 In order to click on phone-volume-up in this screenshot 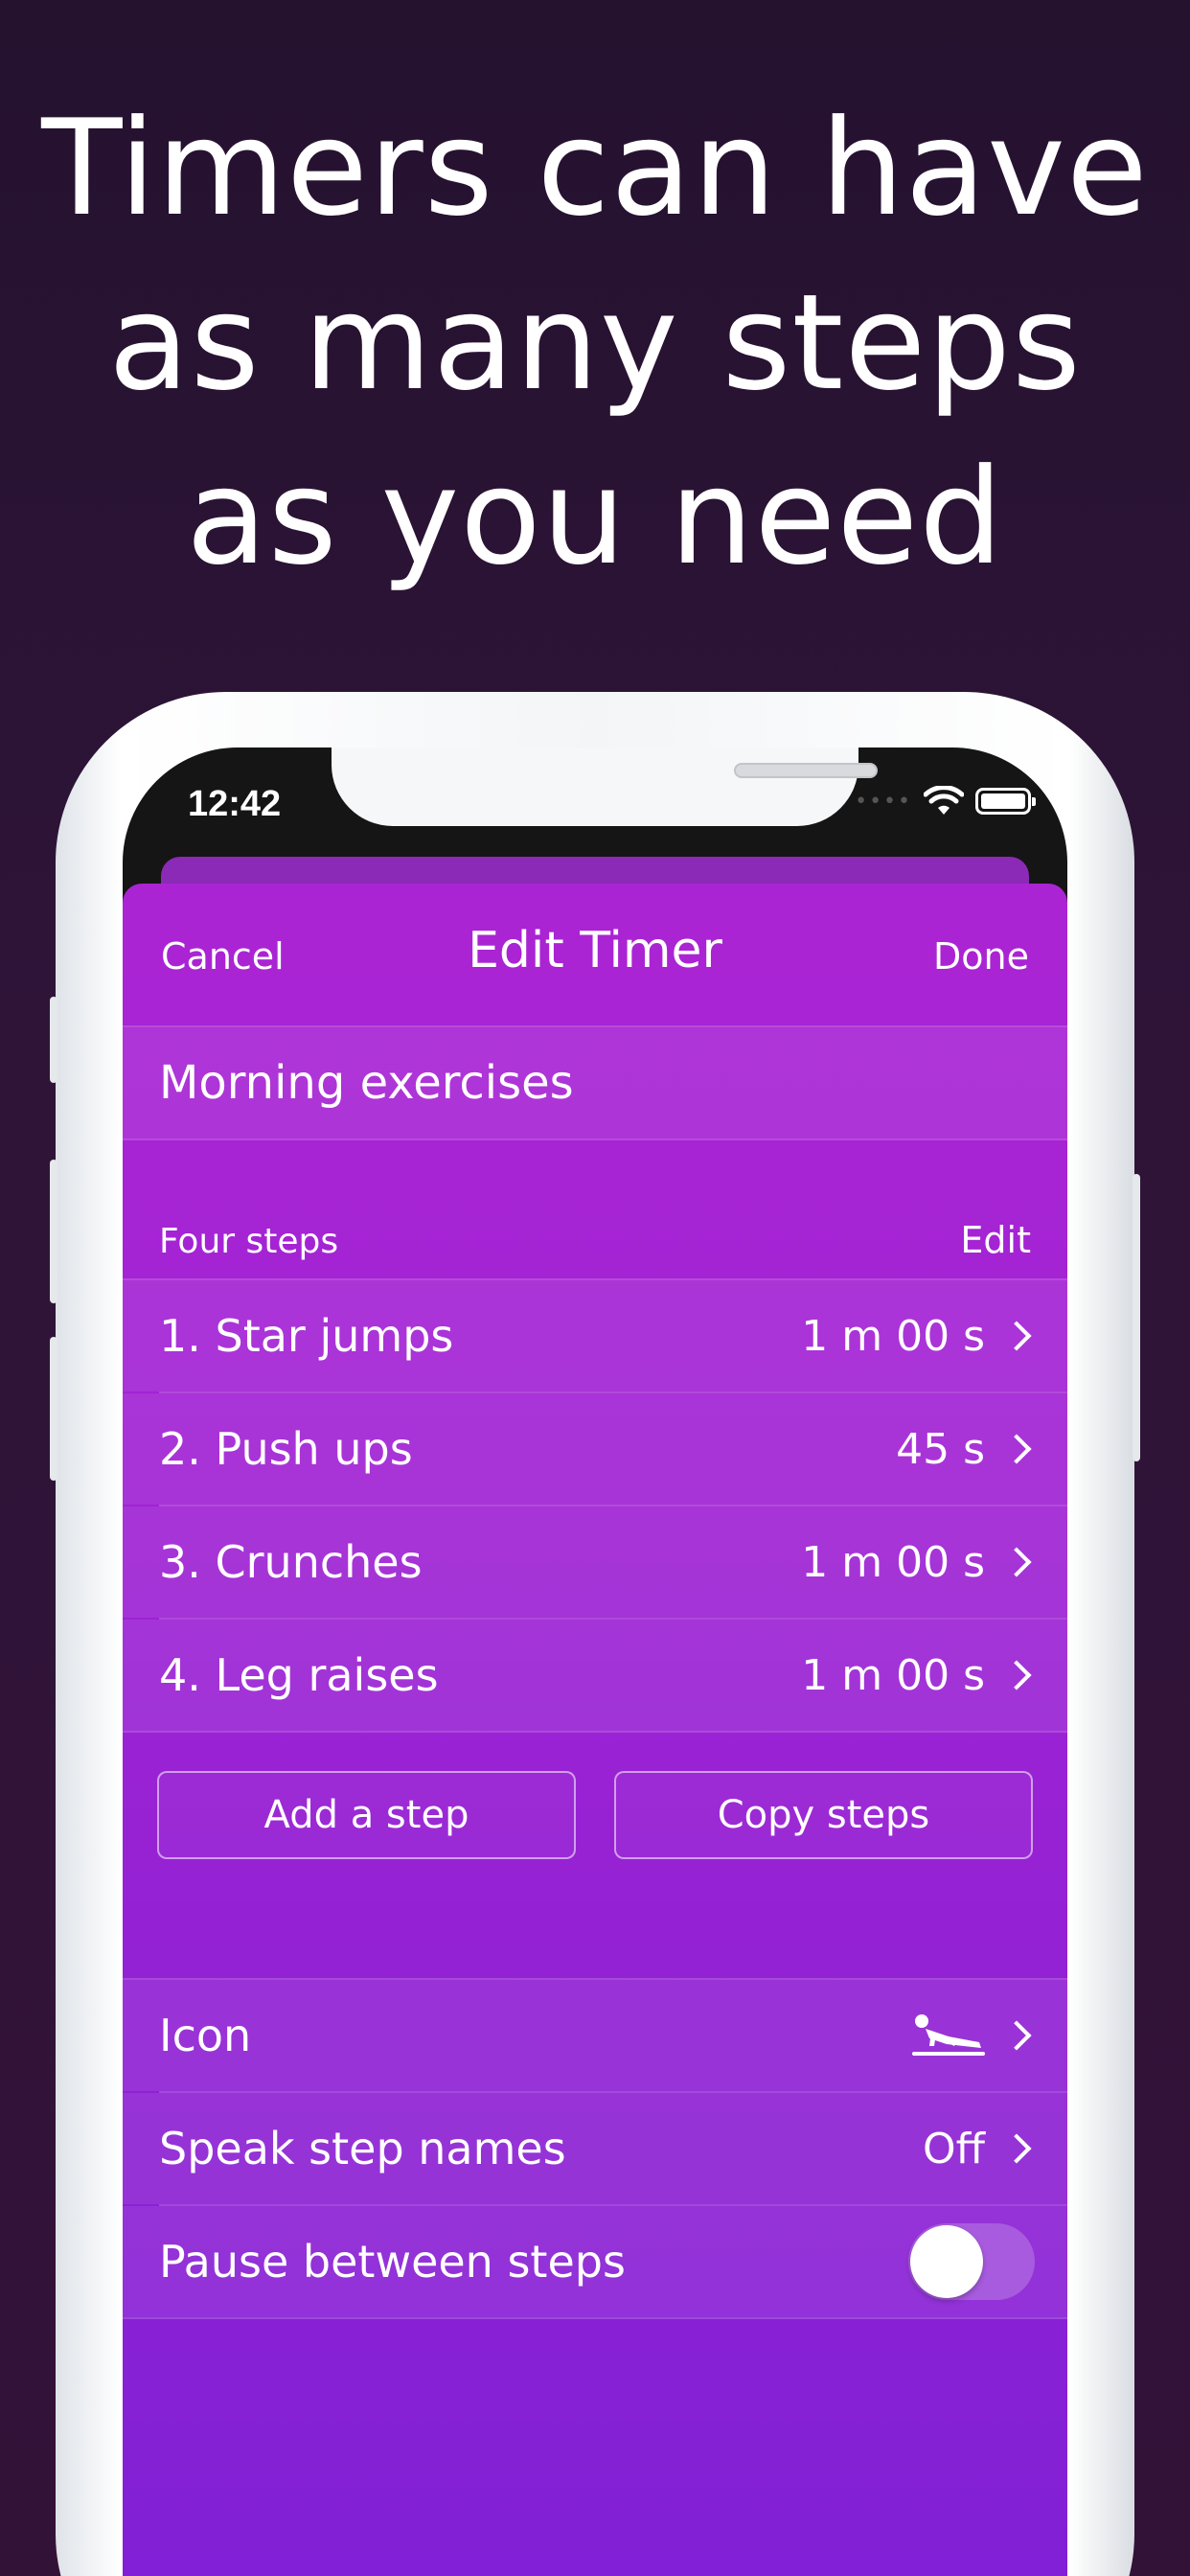, I will do `click(54, 1231)`.